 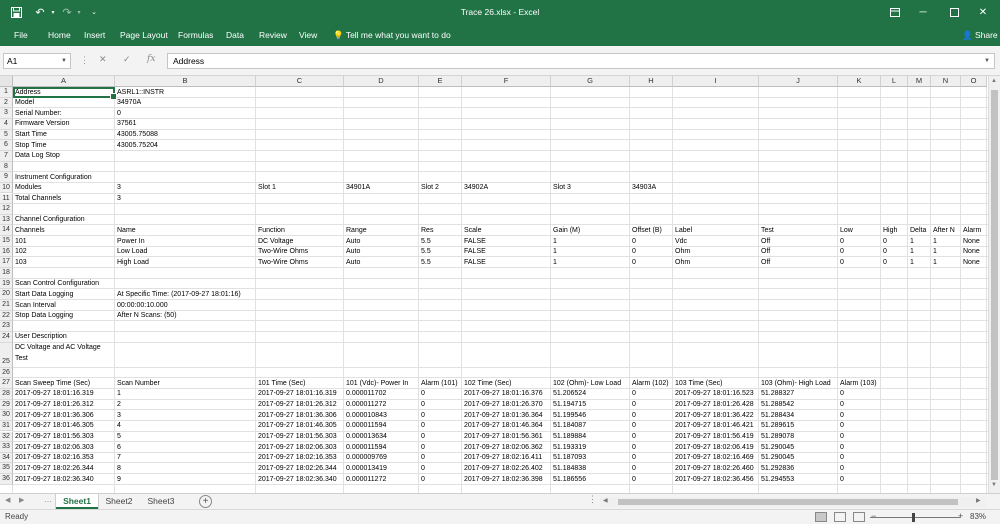 What do you see at coordinates (502, 480) in the screenshot?
I see `cell-f36: 2017-09-27 18:02:36.398` at bounding box center [502, 480].